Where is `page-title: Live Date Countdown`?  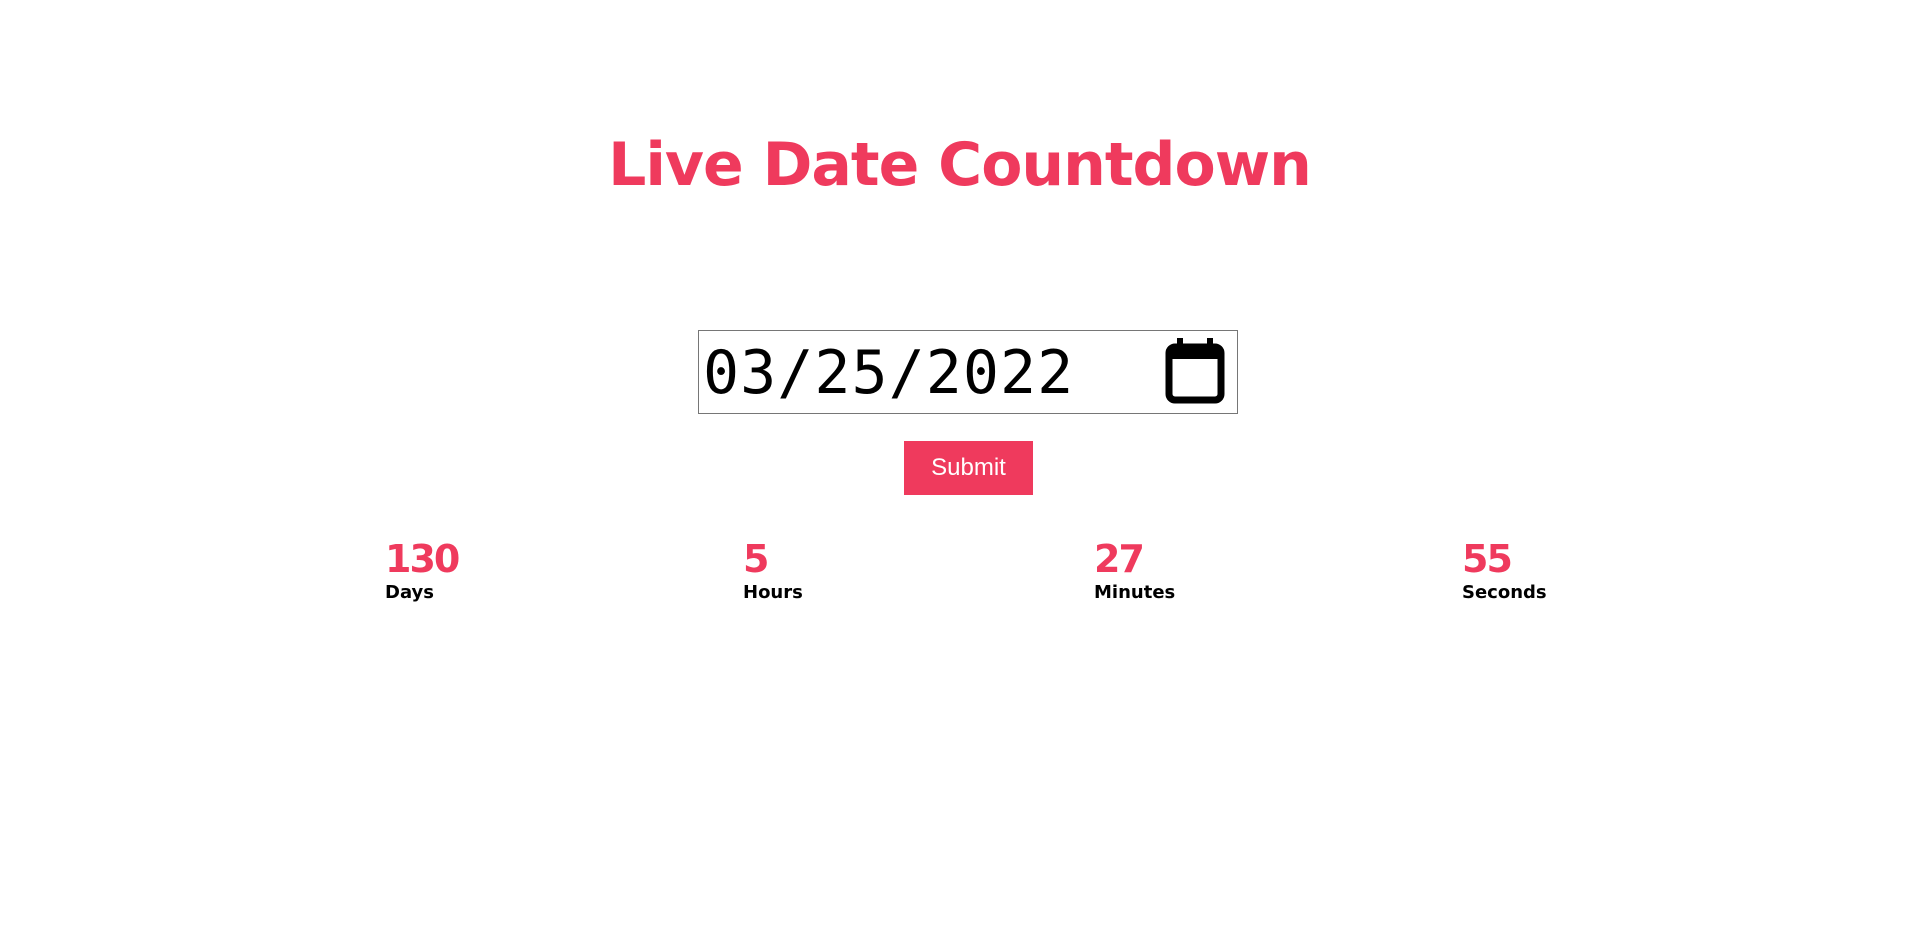 page-title: Live Date Countdown is located at coordinates (960, 165).